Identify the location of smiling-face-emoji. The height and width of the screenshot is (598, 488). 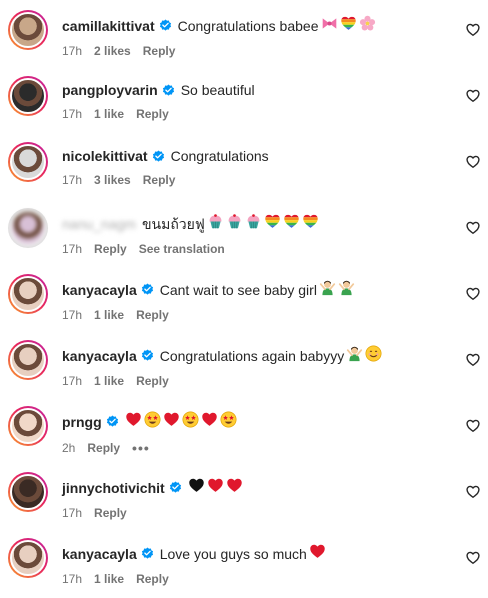
(373, 353).